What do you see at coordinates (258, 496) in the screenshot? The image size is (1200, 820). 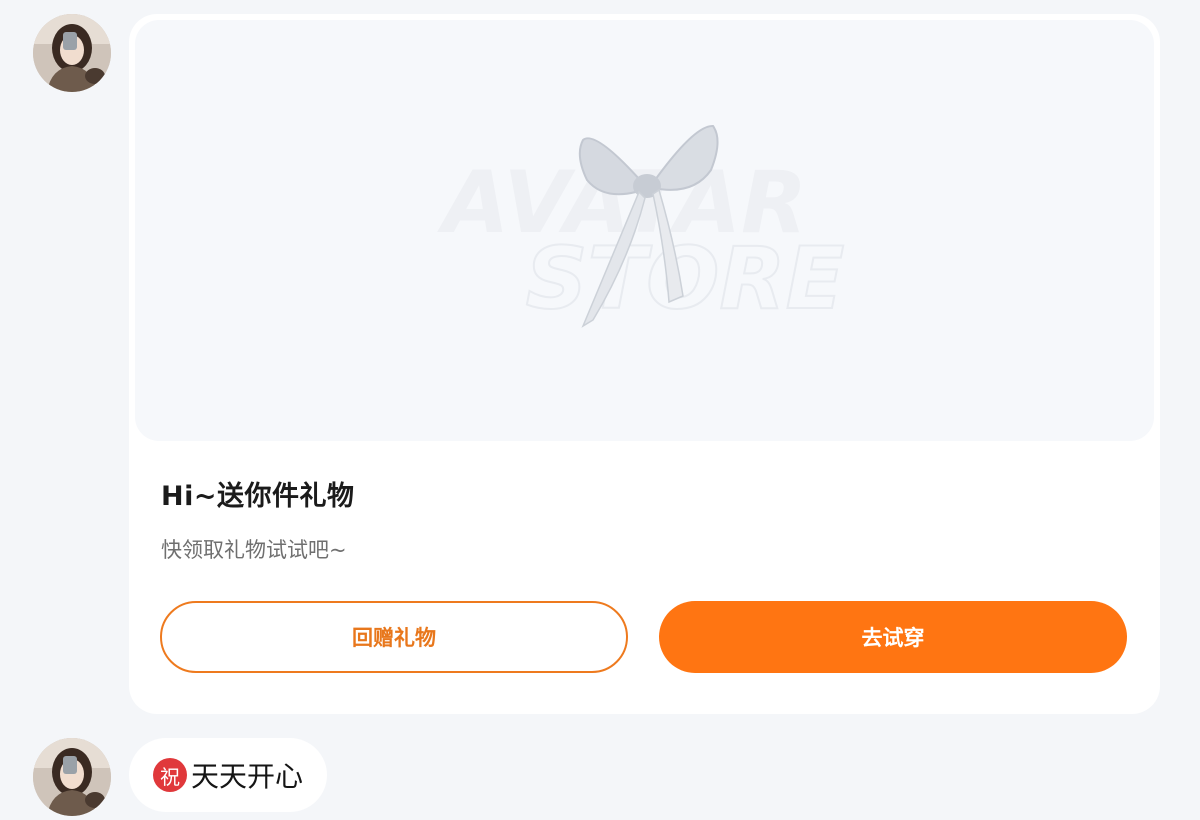 I see `gift-card-title: Hi~送你件礼物` at bounding box center [258, 496].